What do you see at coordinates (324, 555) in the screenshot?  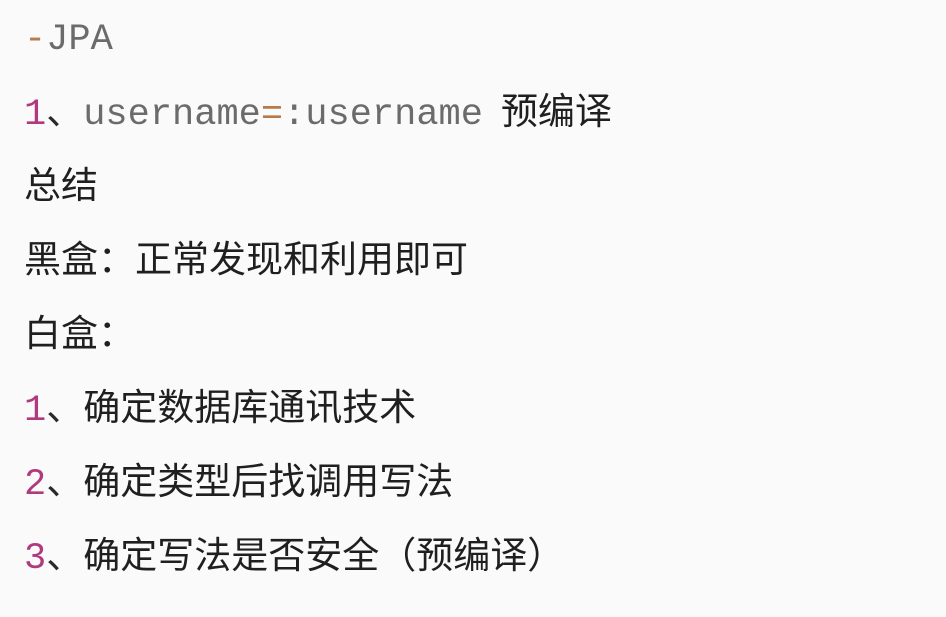 I see `list-item-text: 确定写法是否安全（预编译）` at bounding box center [324, 555].